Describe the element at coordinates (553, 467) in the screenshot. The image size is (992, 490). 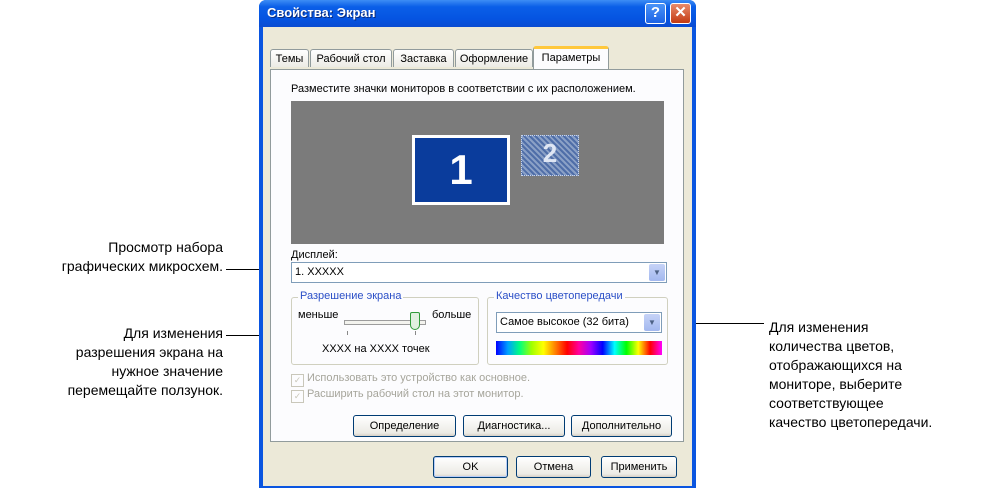
I see `cancel-button: Отмена` at that location.